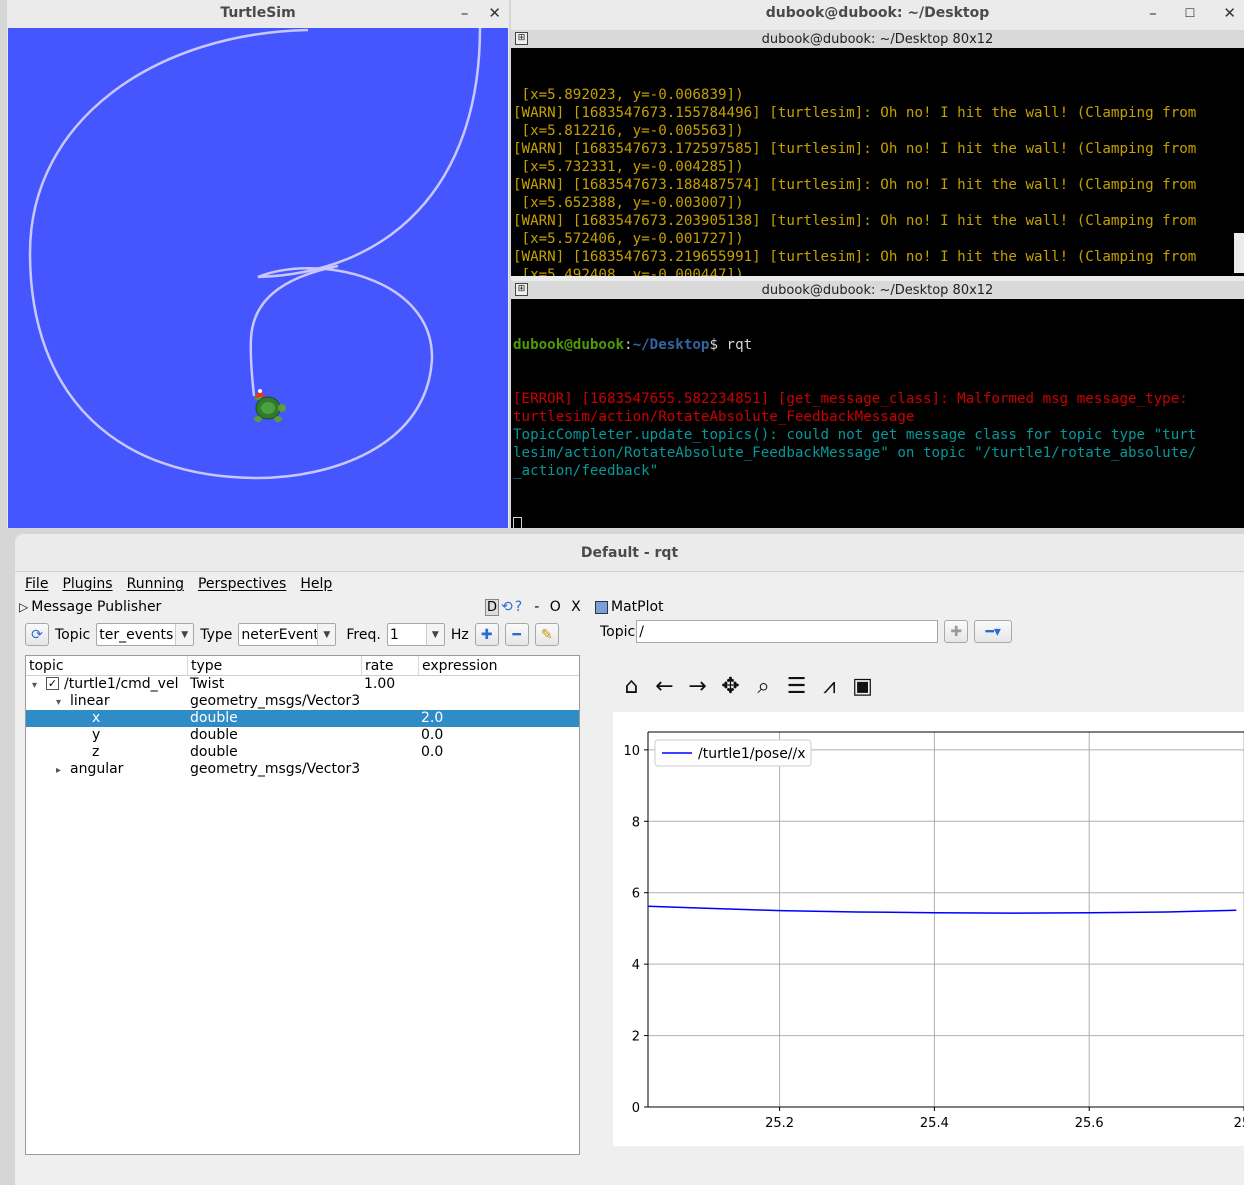  I want to click on save-icon: ▣, so click(862, 686).